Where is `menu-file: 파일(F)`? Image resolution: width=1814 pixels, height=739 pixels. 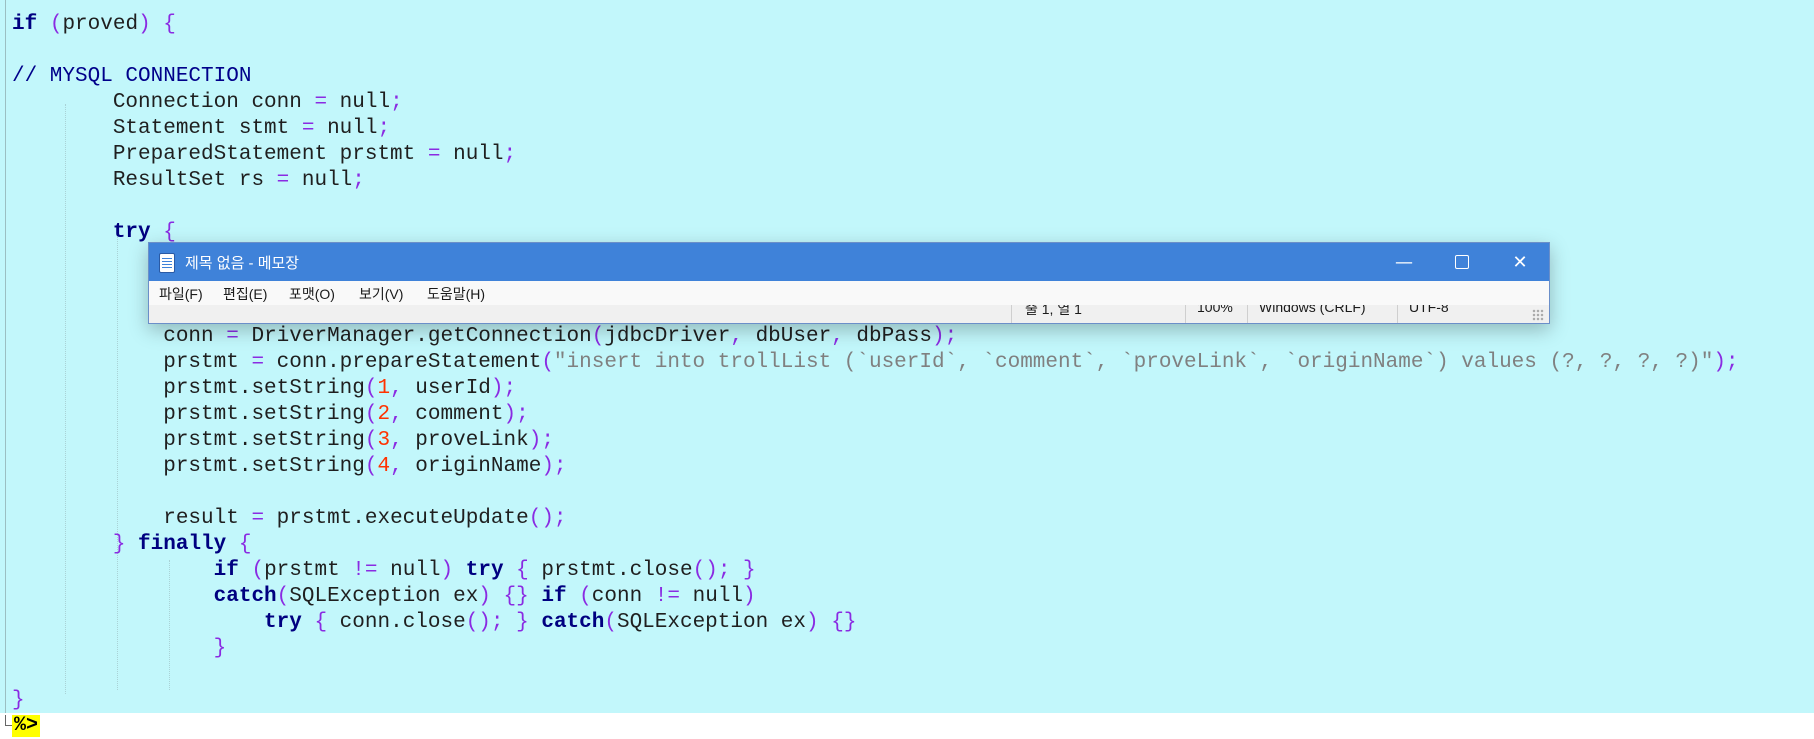 menu-file: 파일(F) is located at coordinates (181, 294).